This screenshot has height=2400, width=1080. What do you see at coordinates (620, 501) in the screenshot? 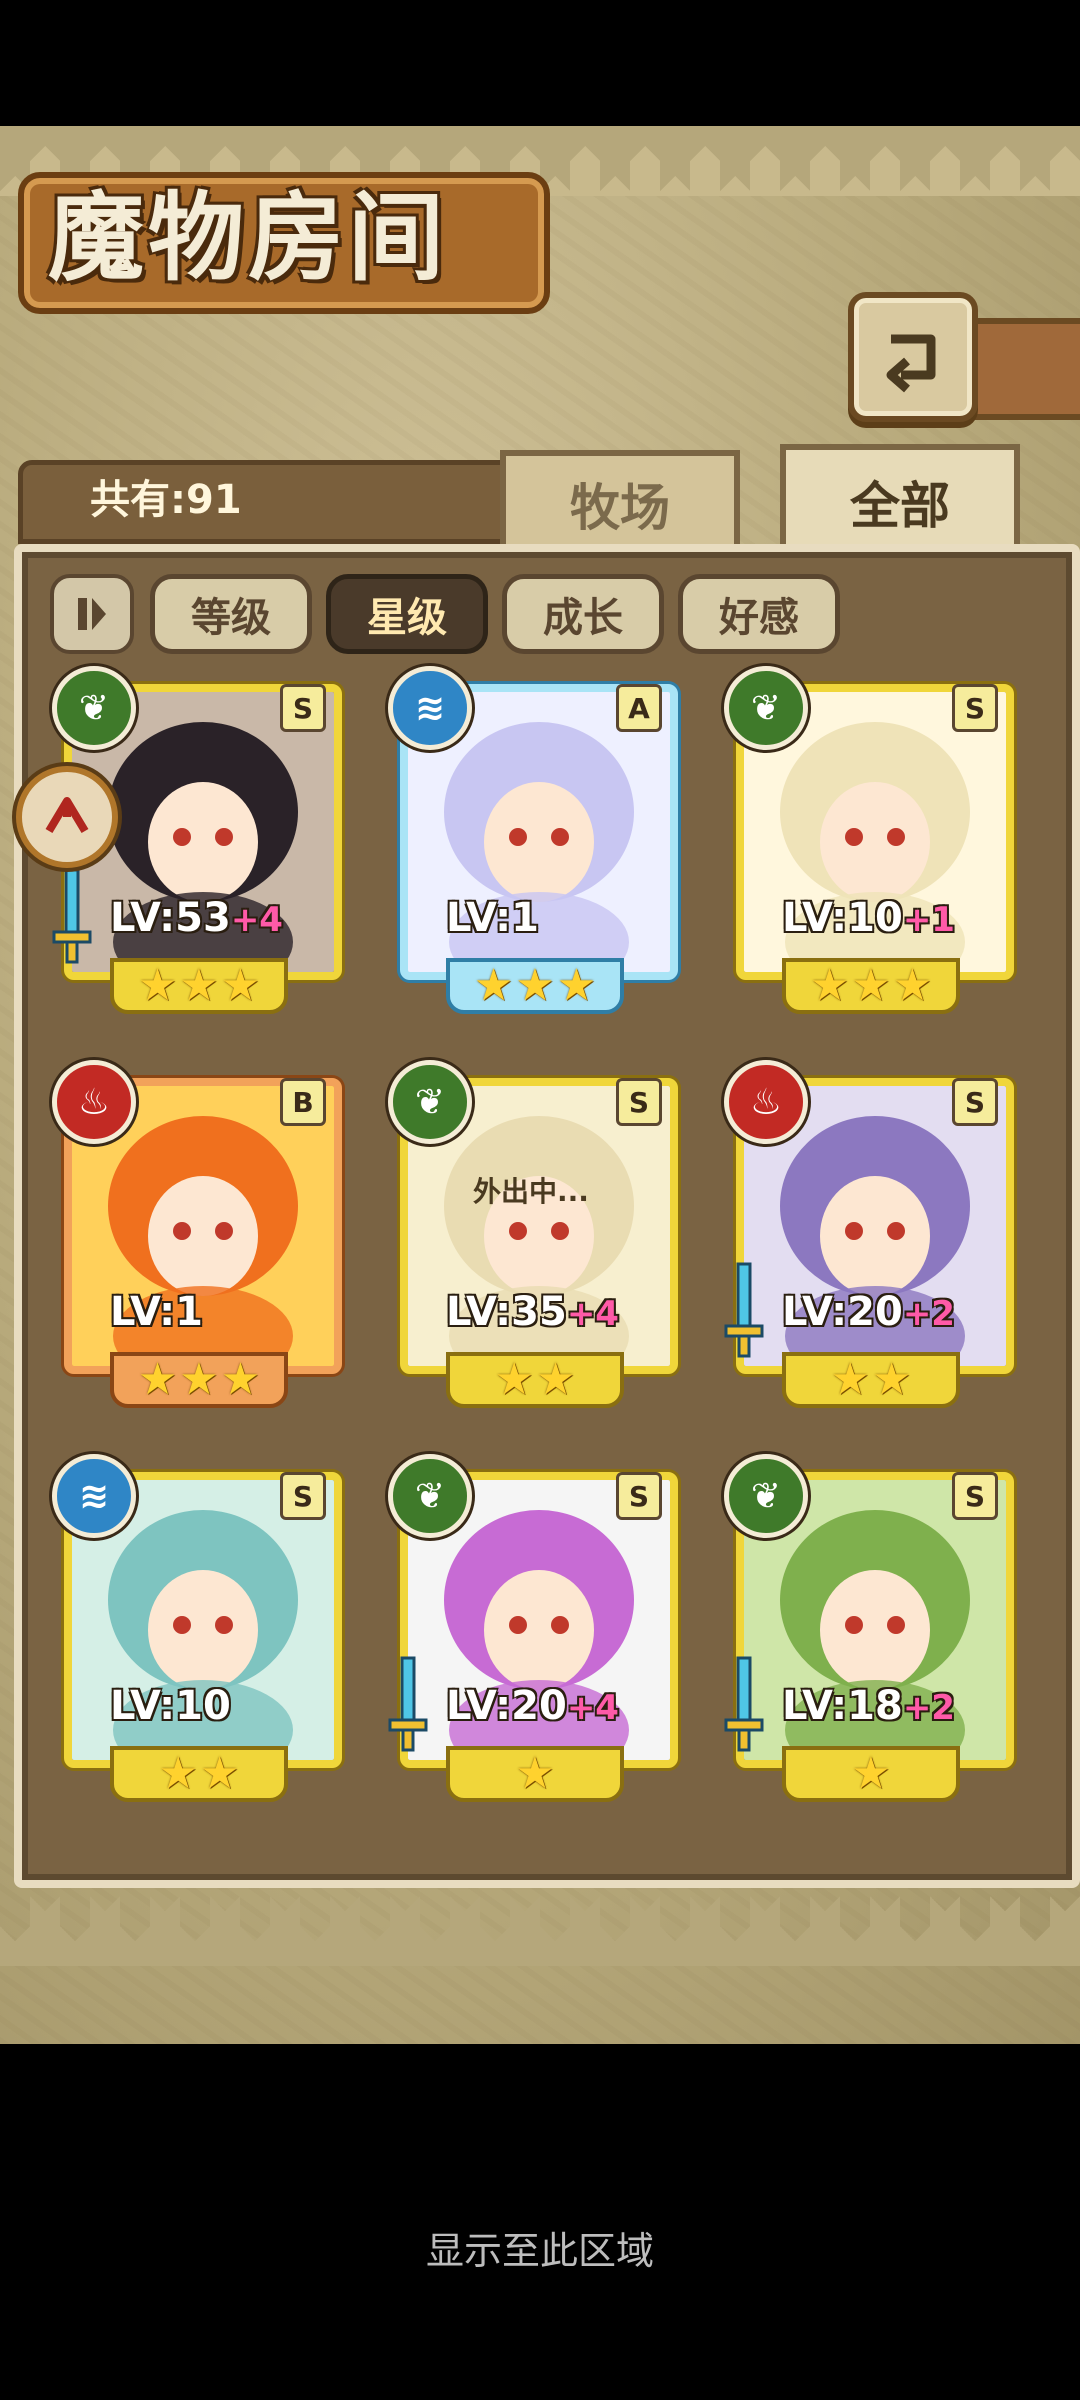
I see `tab-ranch: 牧场` at bounding box center [620, 501].